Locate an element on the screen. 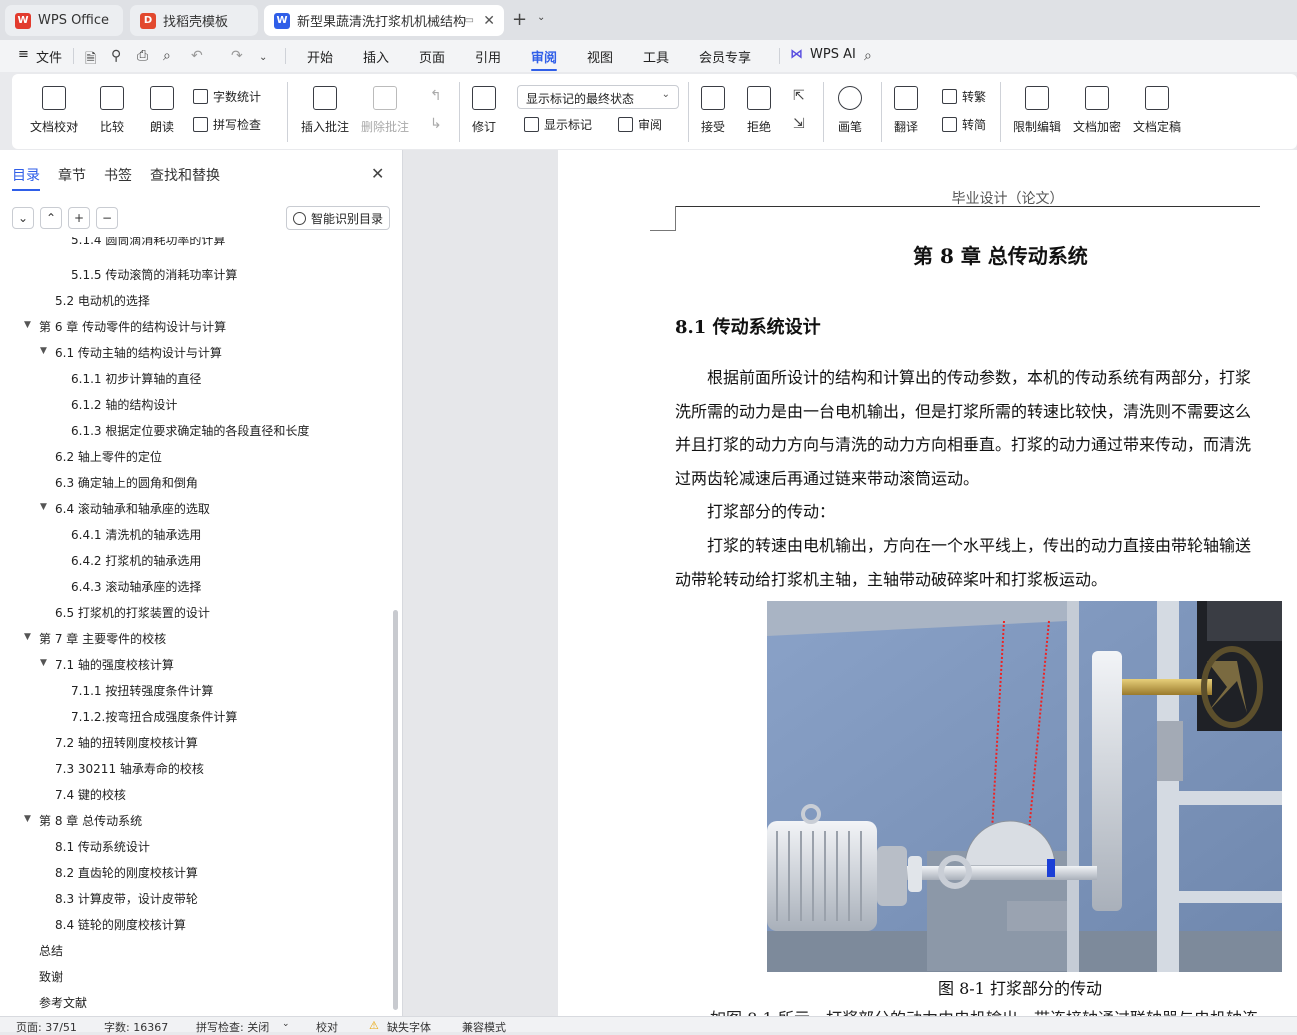  word-count-indicator: 字数: 16367 is located at coordinates (136, 1027).